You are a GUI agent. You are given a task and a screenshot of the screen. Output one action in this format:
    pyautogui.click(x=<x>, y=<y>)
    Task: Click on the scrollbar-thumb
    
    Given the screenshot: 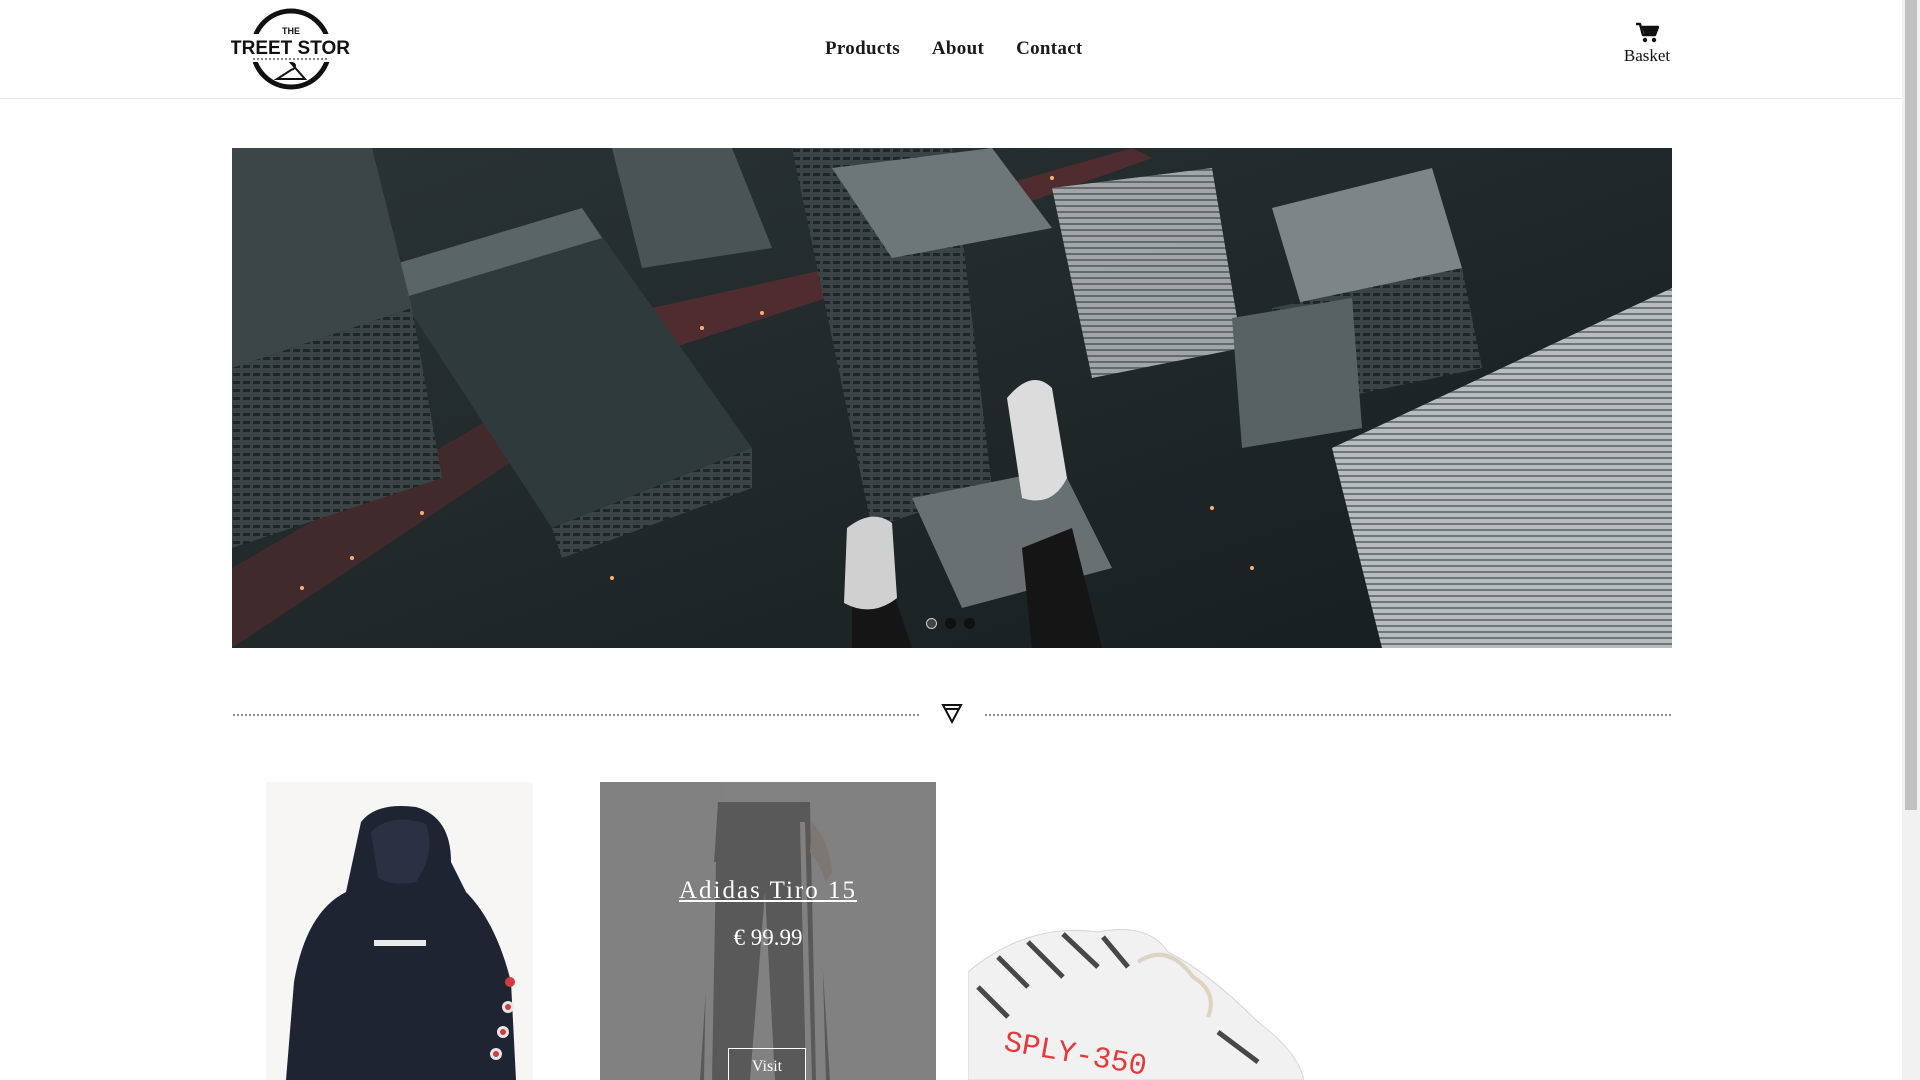 What is the action you would take?
    pyautogui.click(x=1911, y=405)
    